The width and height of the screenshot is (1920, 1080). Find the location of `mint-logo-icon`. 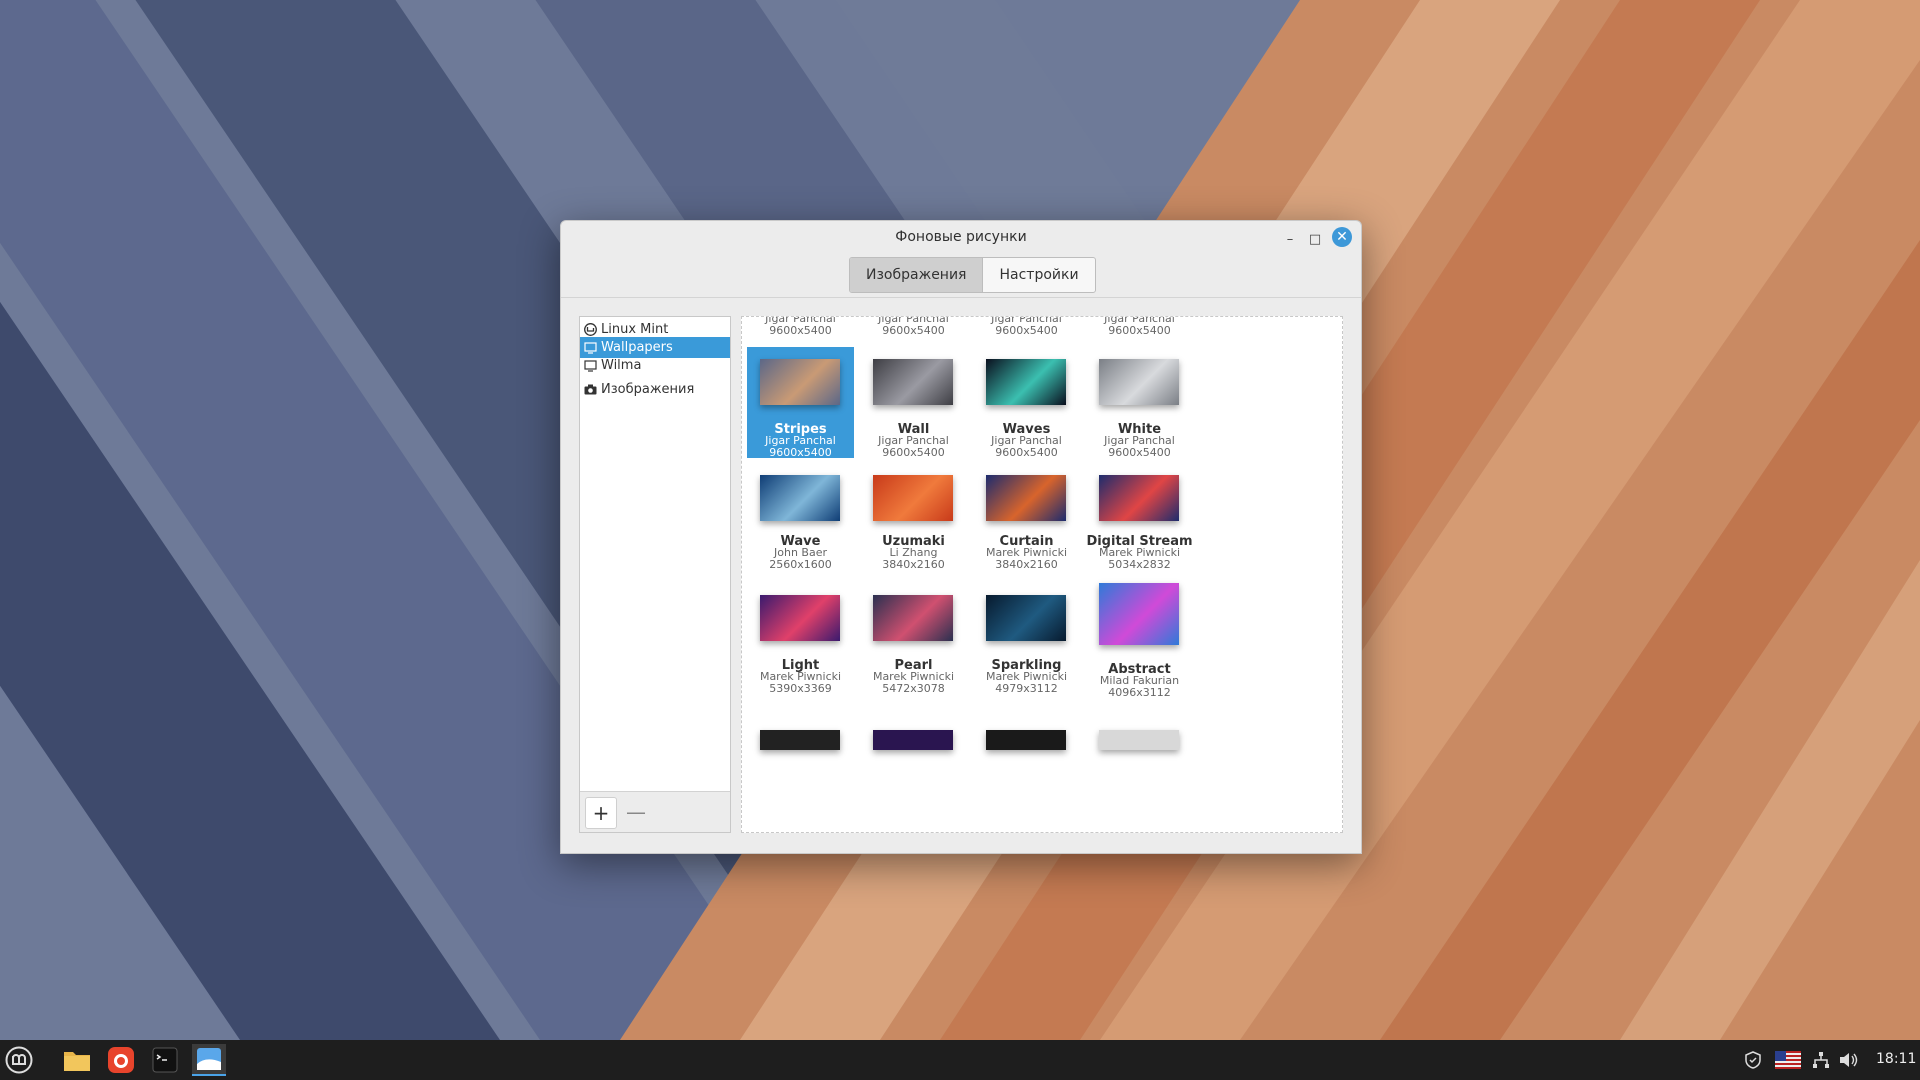

mint-logo-icon is located at coordinates (590, 330).